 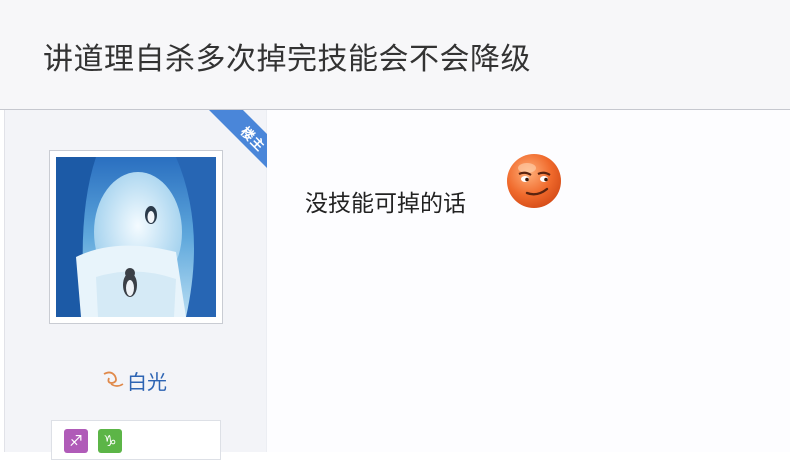 I want to click on level-swirl-icon, so click(x=113, y=381).